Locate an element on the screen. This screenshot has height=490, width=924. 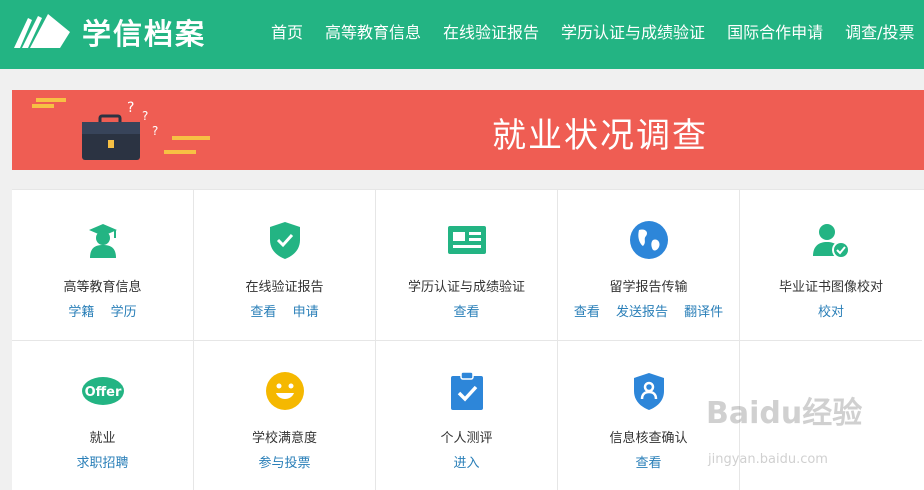
link-job-search: 求职招聘 is located at coordinates (102, 463).